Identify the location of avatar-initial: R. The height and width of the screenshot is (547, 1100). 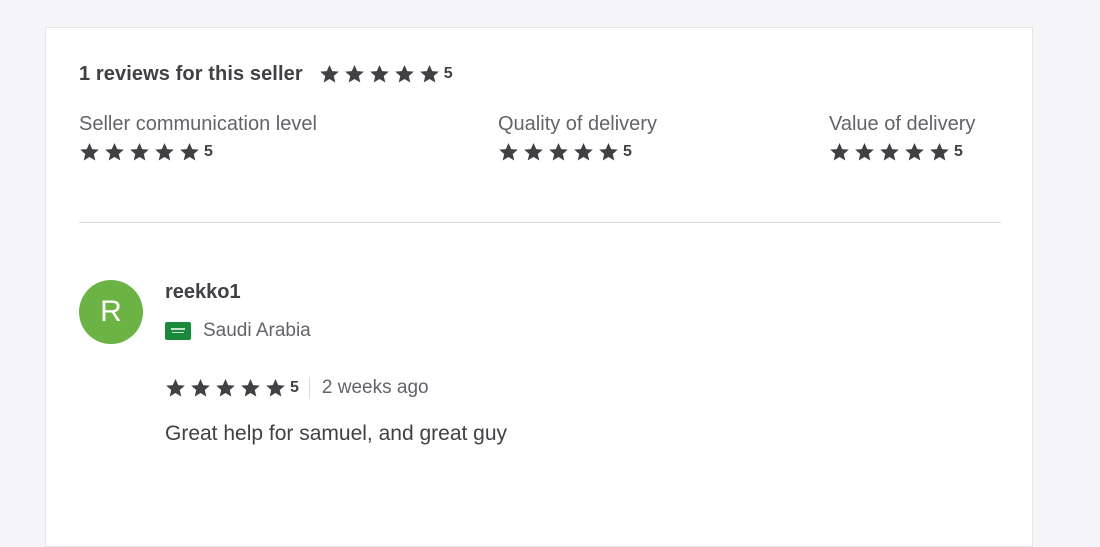
(111, 311).